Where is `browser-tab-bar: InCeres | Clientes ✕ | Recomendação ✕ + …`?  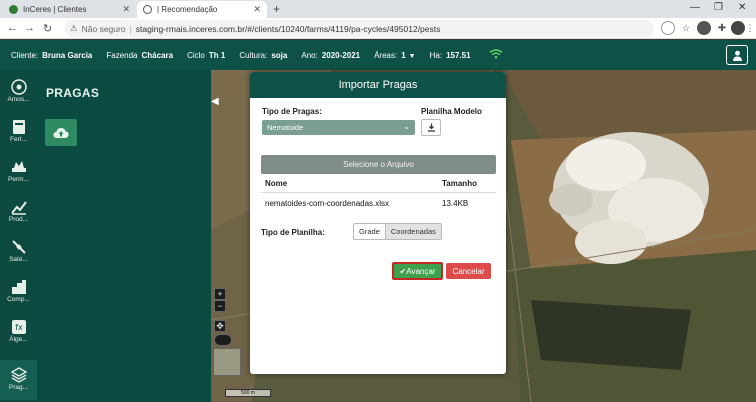 browser-tab-bar: InCeres | Clientes ✕ | Recomendação ✕ + … is located at coordinates (378, 9).